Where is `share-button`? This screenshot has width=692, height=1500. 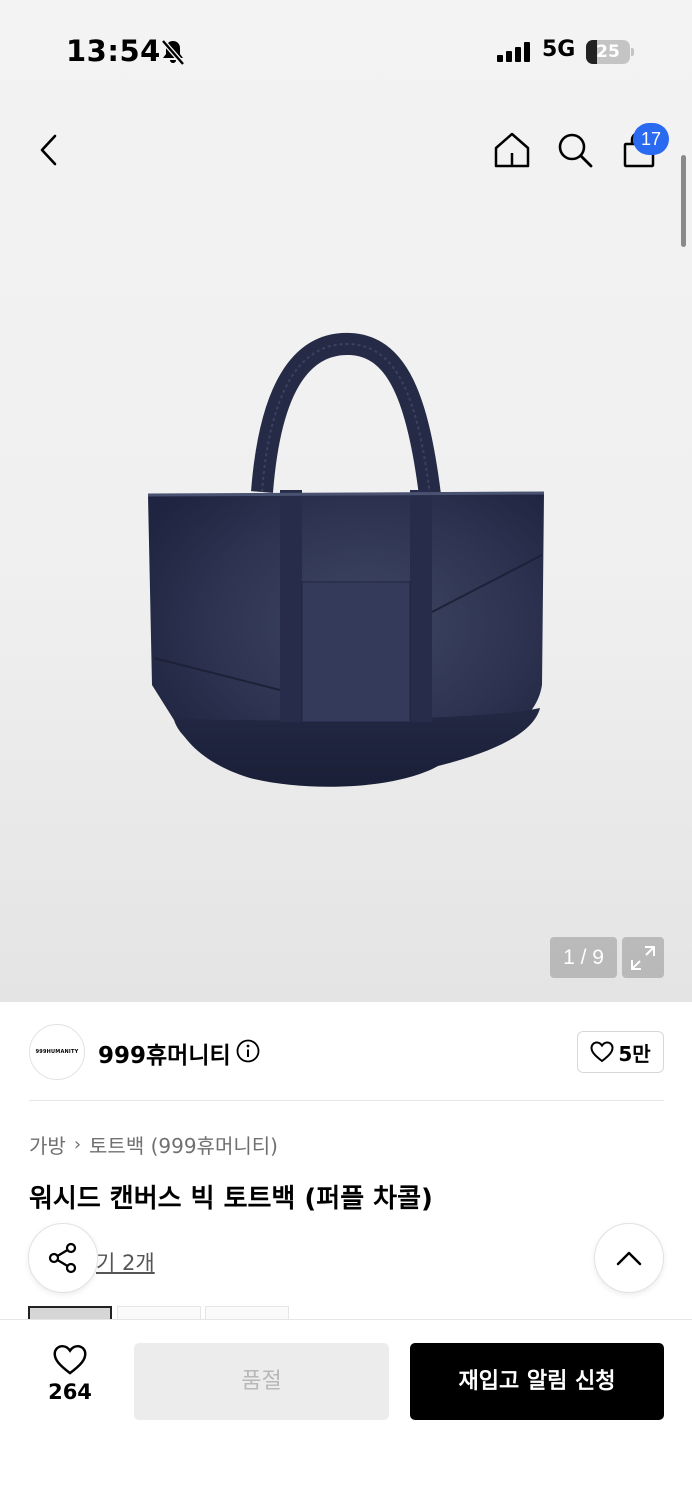 share-button is located at coordinates (63, 1258).